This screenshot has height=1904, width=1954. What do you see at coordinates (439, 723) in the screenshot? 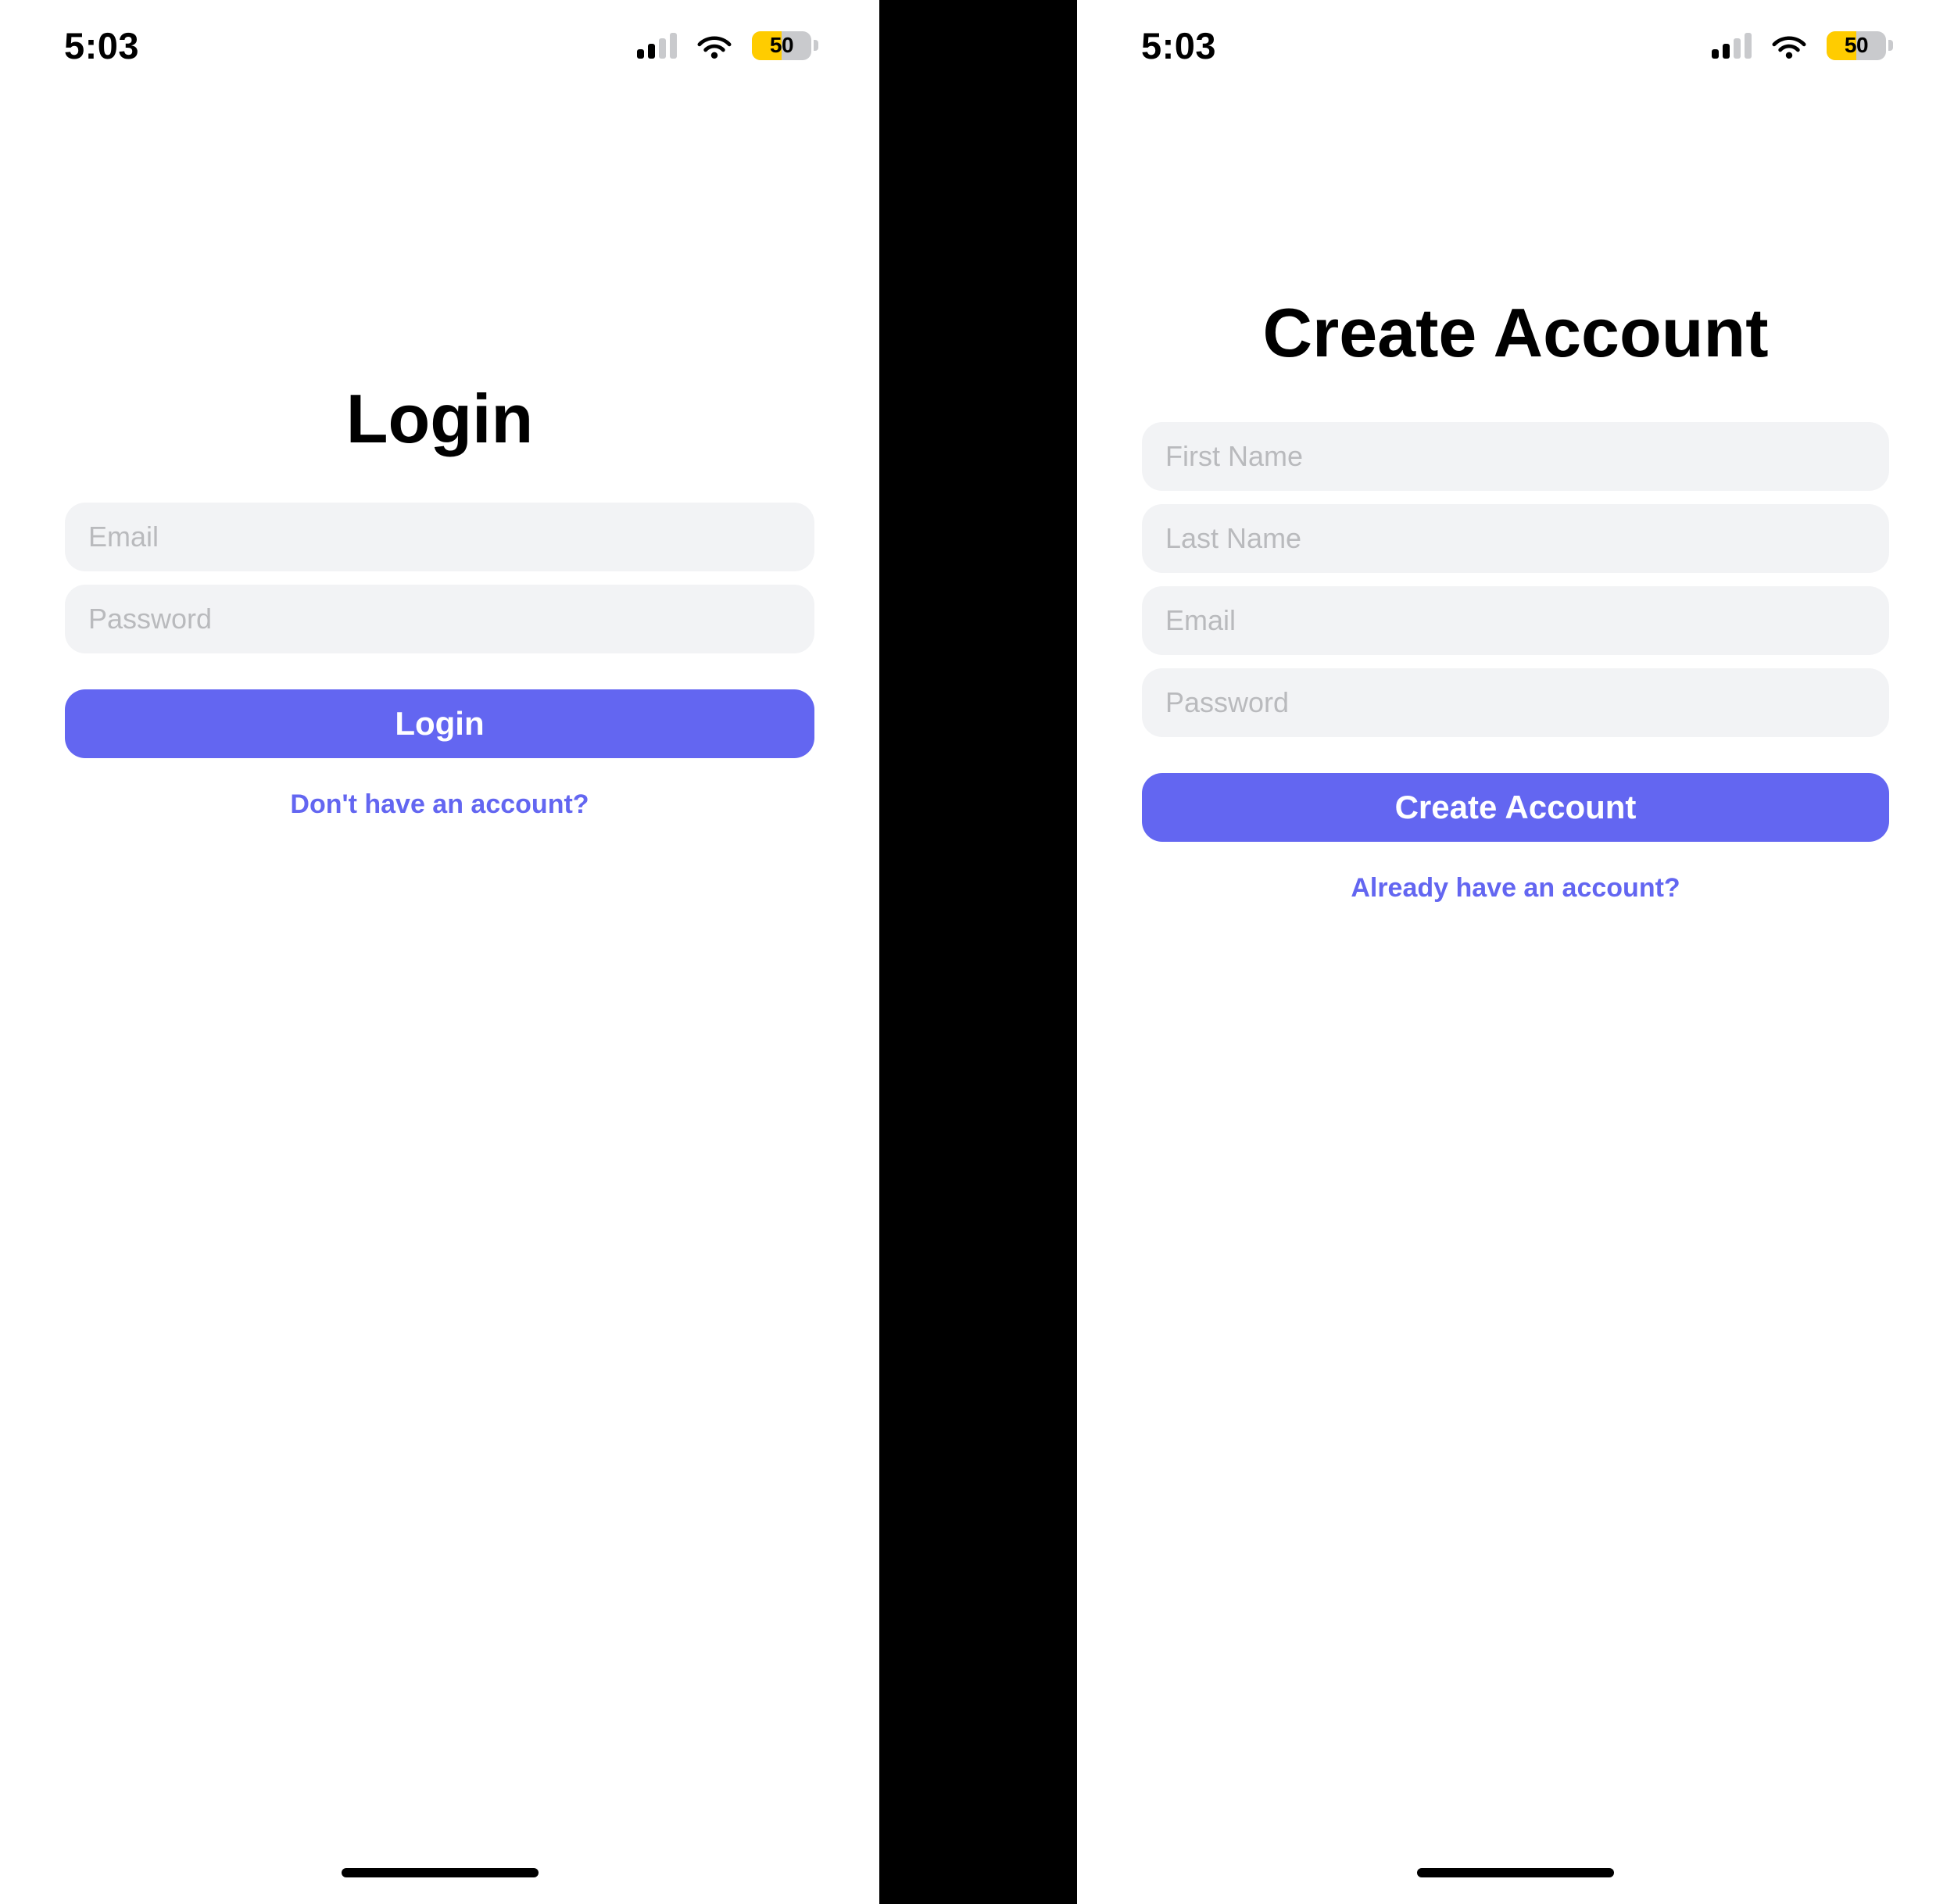
I see `login-button: Login` at bounding box center [439, 723].